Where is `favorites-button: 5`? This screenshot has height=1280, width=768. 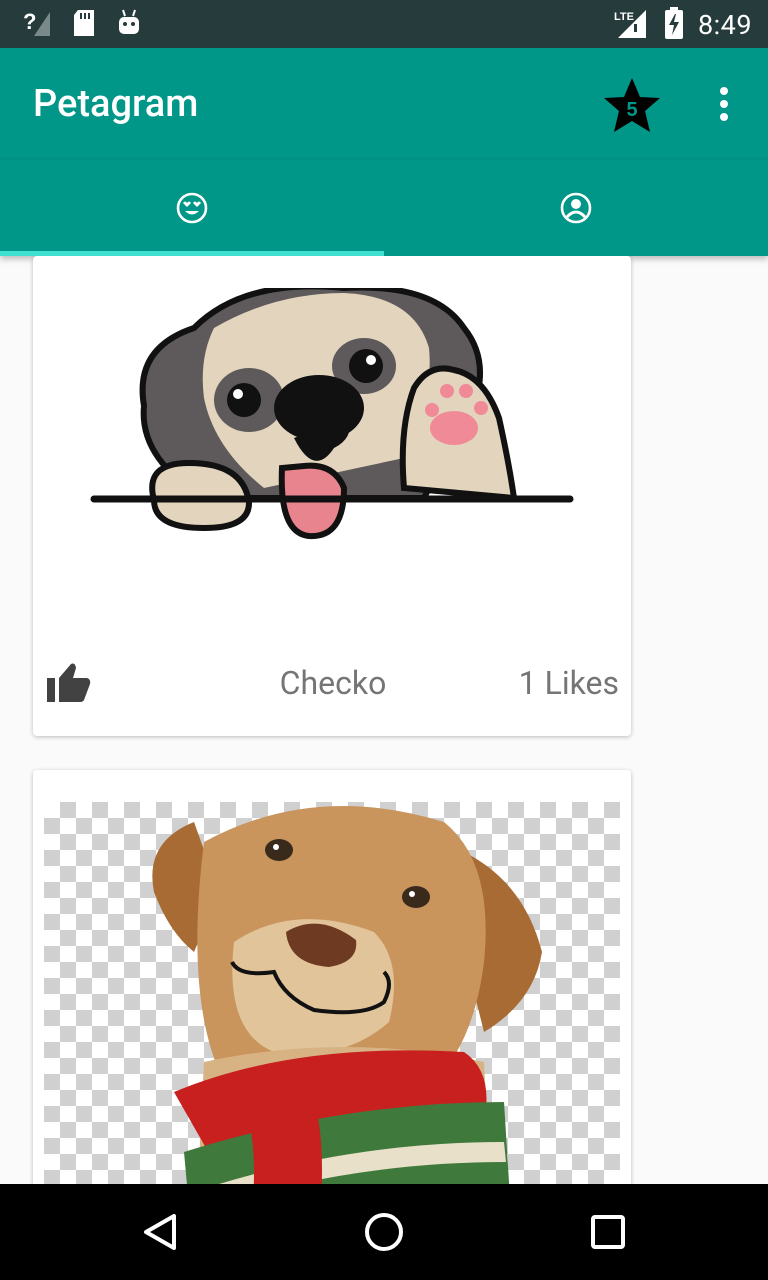
favorites-button: 5 is located at coordinates (632, 105).